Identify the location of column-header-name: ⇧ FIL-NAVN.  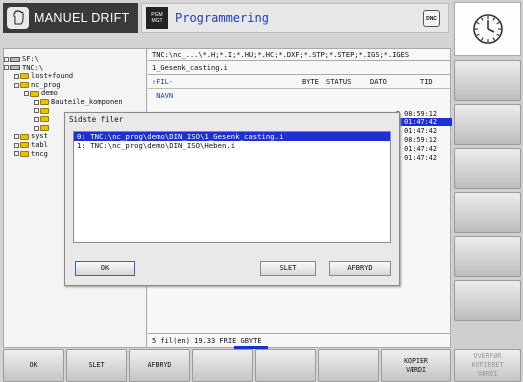
(162, 87).